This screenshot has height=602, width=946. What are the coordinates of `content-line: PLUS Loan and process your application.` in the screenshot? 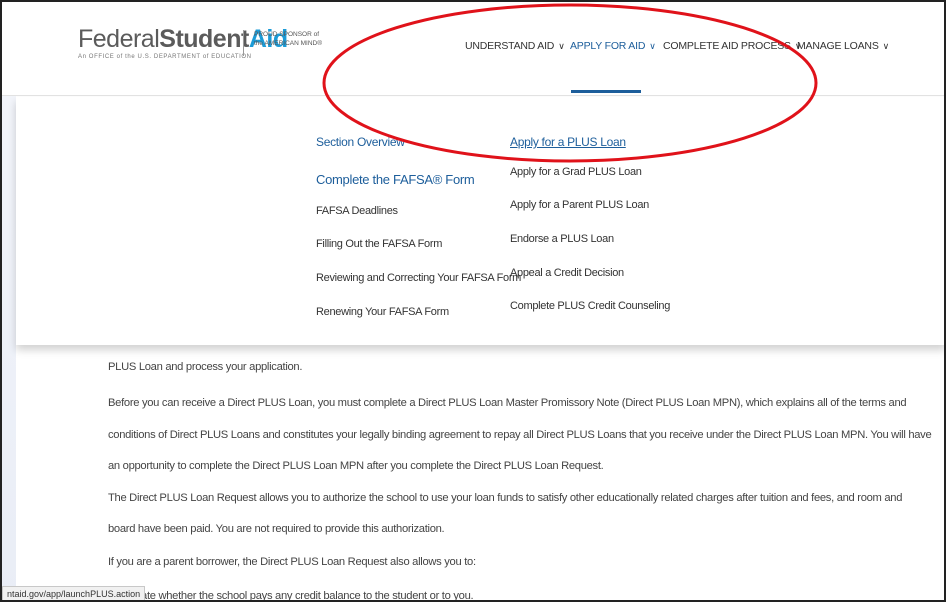 It's located at (205, 367).